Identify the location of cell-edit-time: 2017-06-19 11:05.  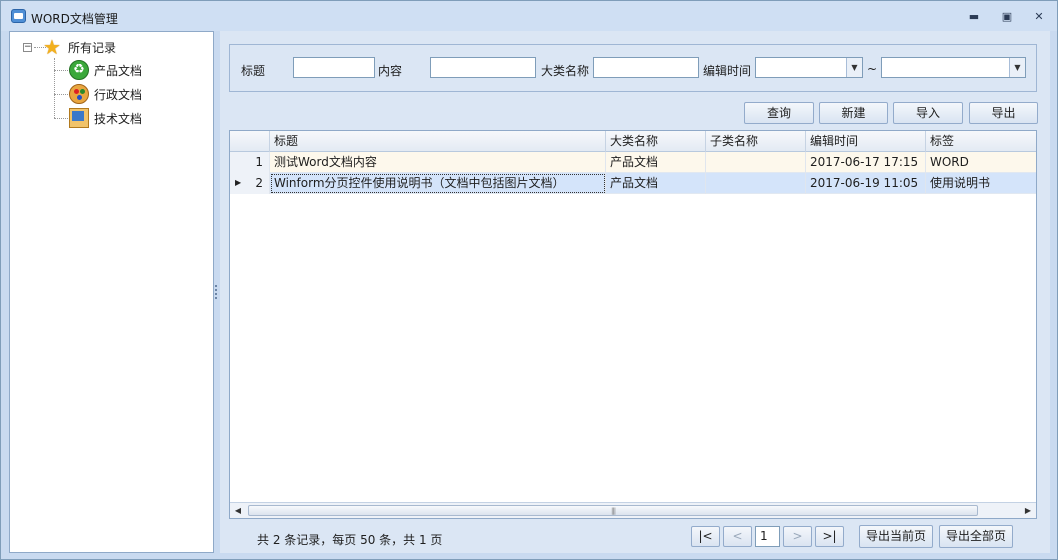
(866, 183).